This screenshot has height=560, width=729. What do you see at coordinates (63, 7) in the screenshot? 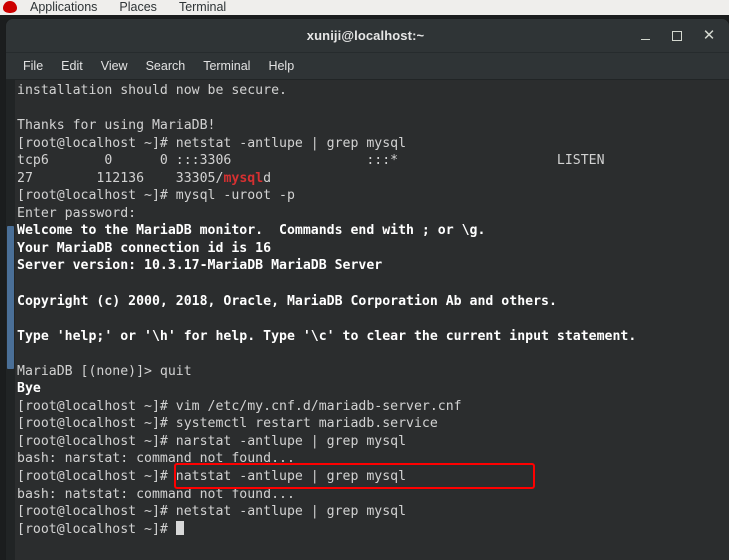
I see `panel-item-applications: Applications` at bounding box center [63, 7].